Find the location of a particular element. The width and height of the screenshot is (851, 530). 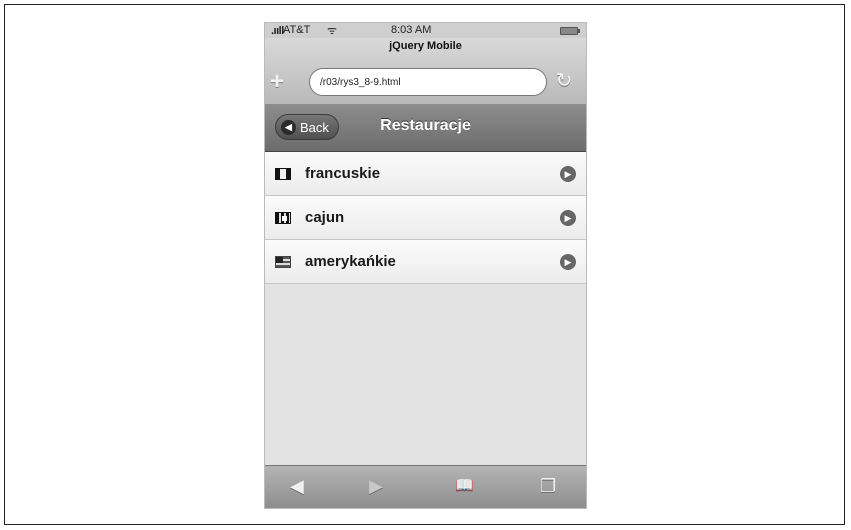

cajun-flag-icon is located at coordinates (283, 218).